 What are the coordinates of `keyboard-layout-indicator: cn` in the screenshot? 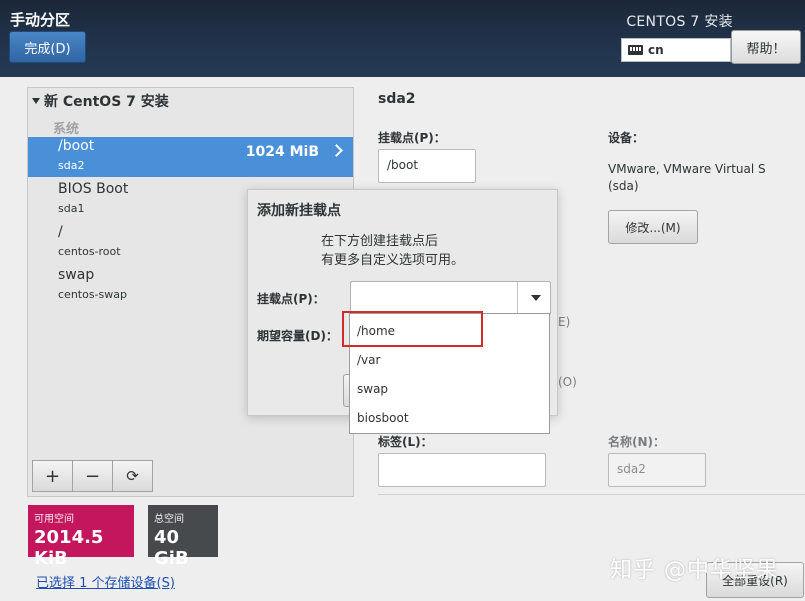 It's located at (676, 50).